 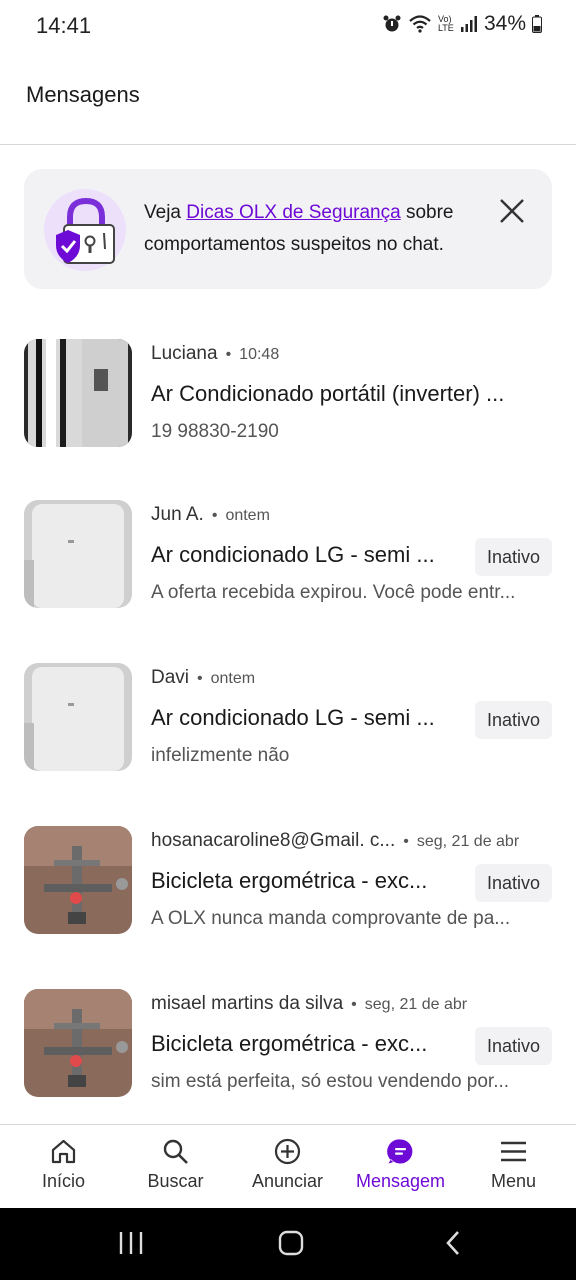 What do you see at coordinates (287, 1181) in the screenshot?
I see `nav-label: Anunciar` at bounding box center [287, 1181].